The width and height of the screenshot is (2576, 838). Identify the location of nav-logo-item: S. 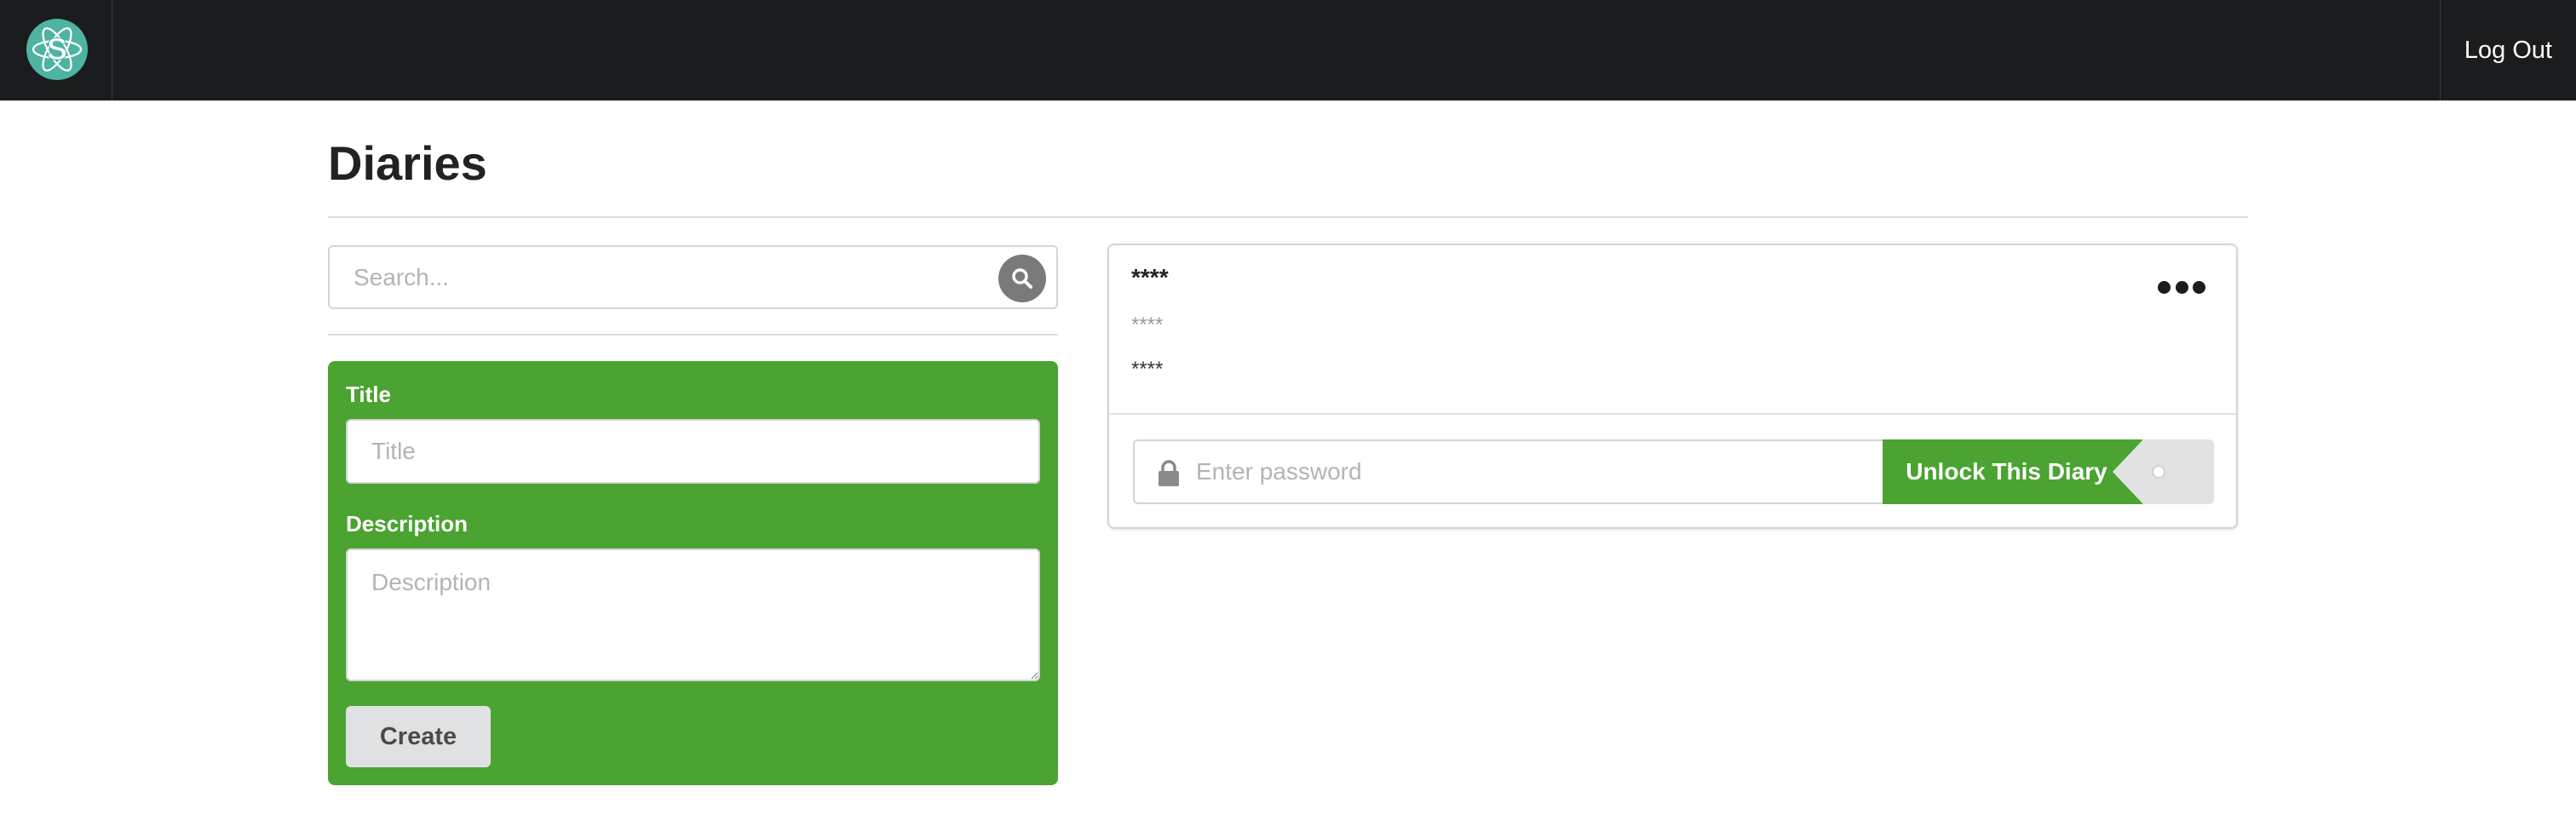
(56, 50).